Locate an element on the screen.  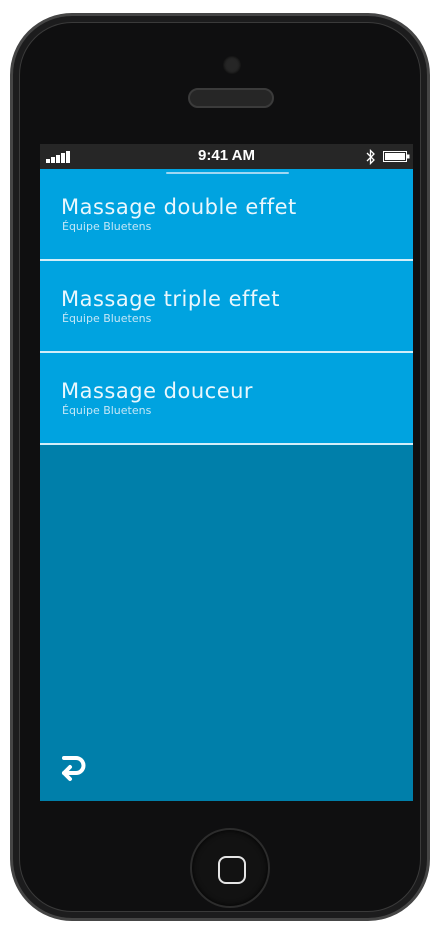
return-arrow-icon is located at coordinates (74, 768).